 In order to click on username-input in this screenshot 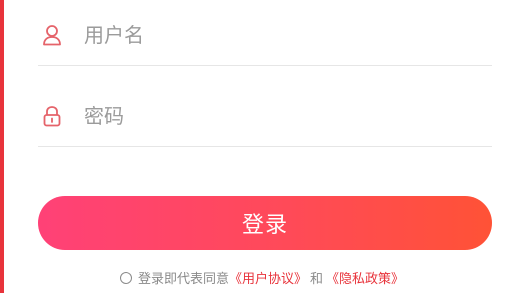, I will do `click(274, 35)`.